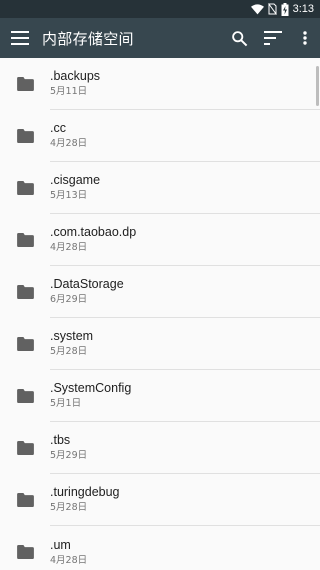  Describe the element at coordinates (93, 232) in the screenshot. I see `file-name: .com.taobao.dp` at that location.